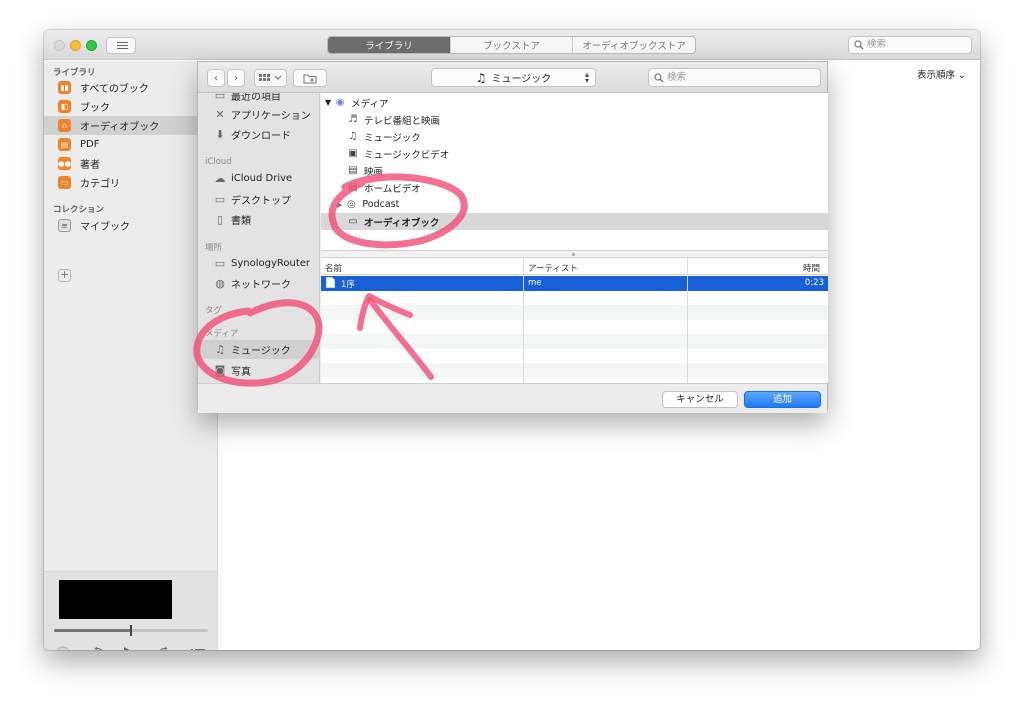 The image size is (1024, 708). Describe the element at coordinates (121, 45) in the screenshot. I see `sidebar-toggle-button` at that location.